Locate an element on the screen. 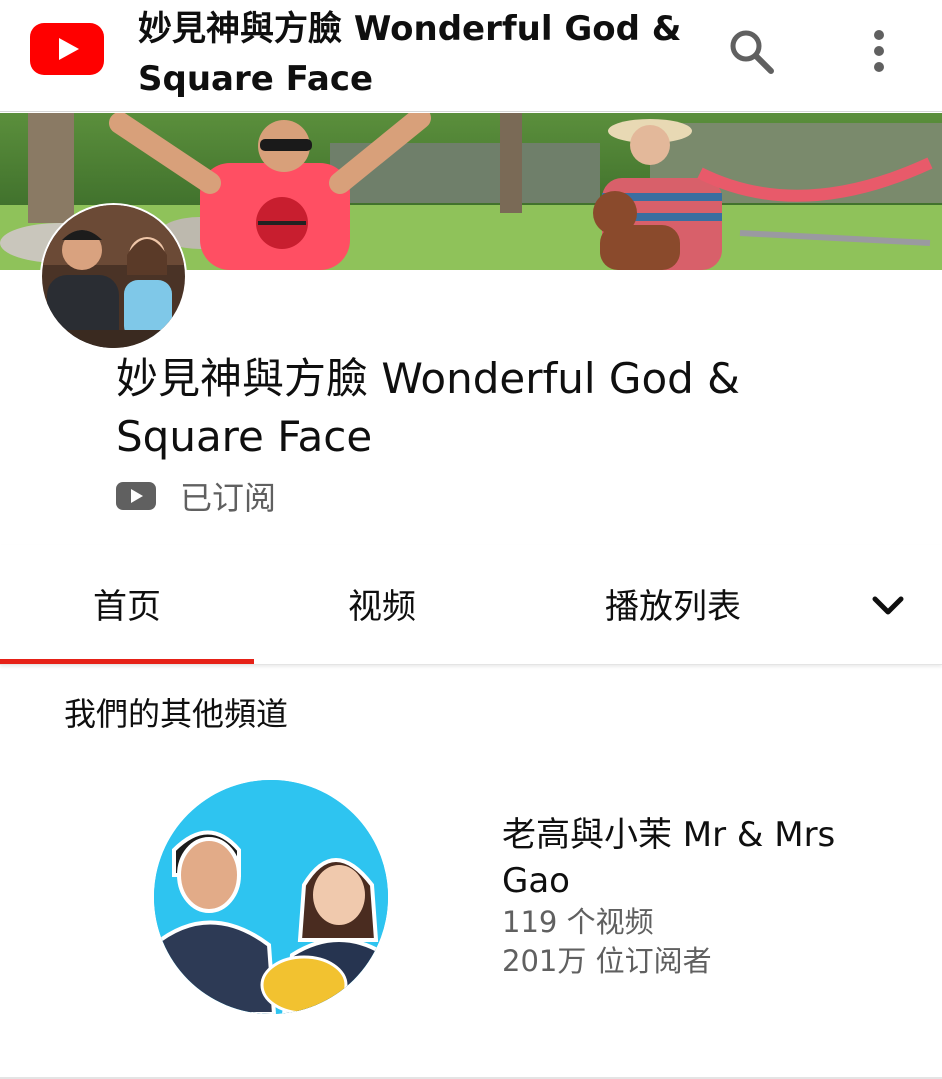 The height and width of the screenshot is (1079, 942). more-options-button is located at coordinates (879, 51).